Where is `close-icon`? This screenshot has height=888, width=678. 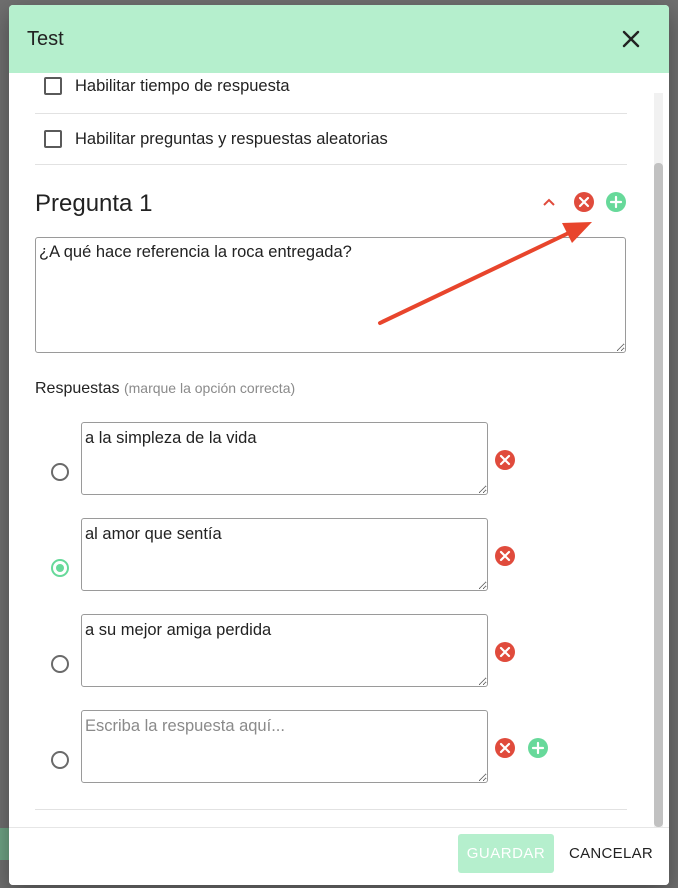 close-icon is located at coordinates (631, 39).